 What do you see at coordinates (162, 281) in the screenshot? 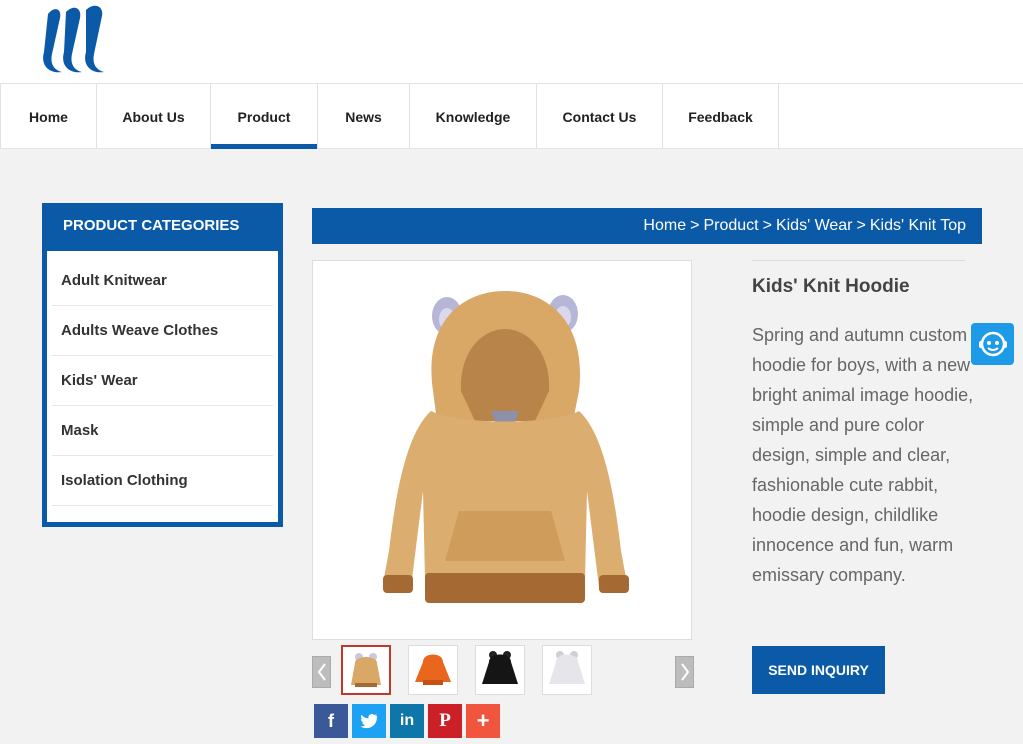
I see `category-adult-knitwear: Adult Knitwear` at bounding box center [162, 281].